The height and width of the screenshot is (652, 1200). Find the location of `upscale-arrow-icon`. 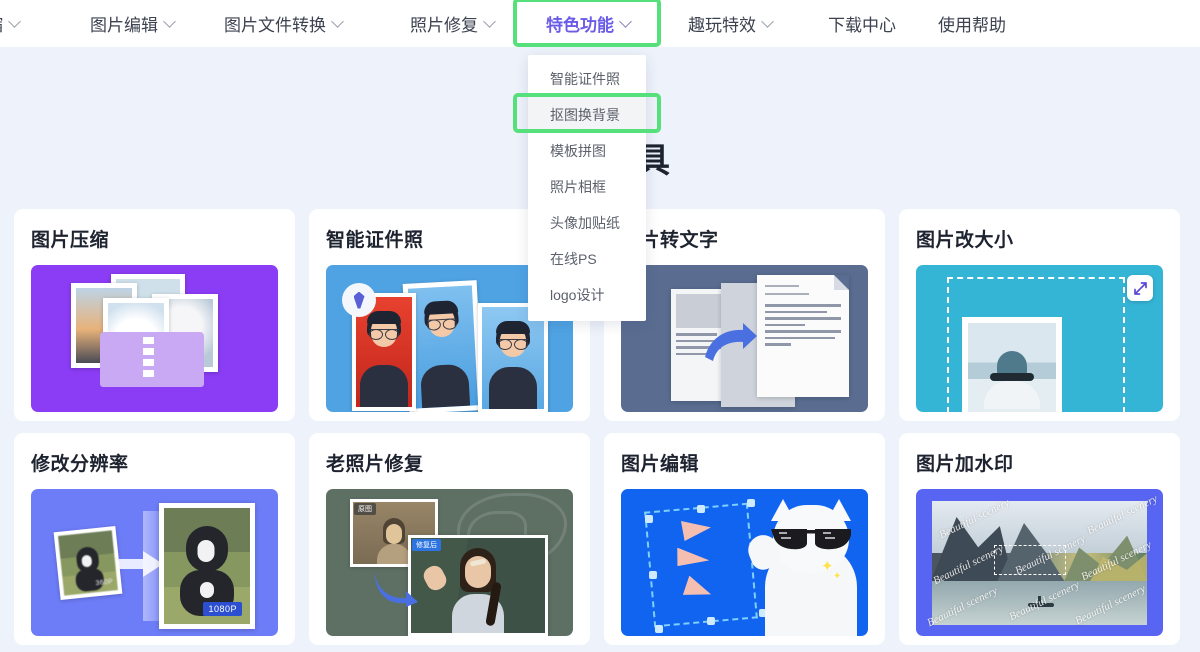

upscale-arrow-icon is located at coordinates (141, 564).